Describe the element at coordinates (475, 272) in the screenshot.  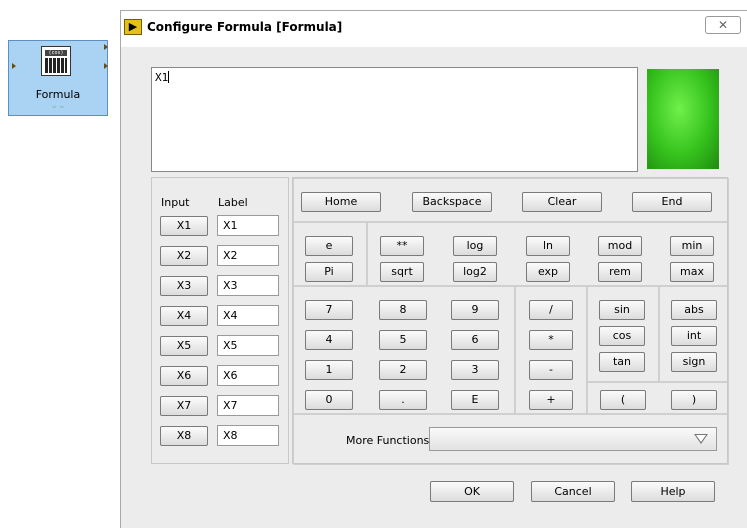
I see `log2-button: log2` at that location.